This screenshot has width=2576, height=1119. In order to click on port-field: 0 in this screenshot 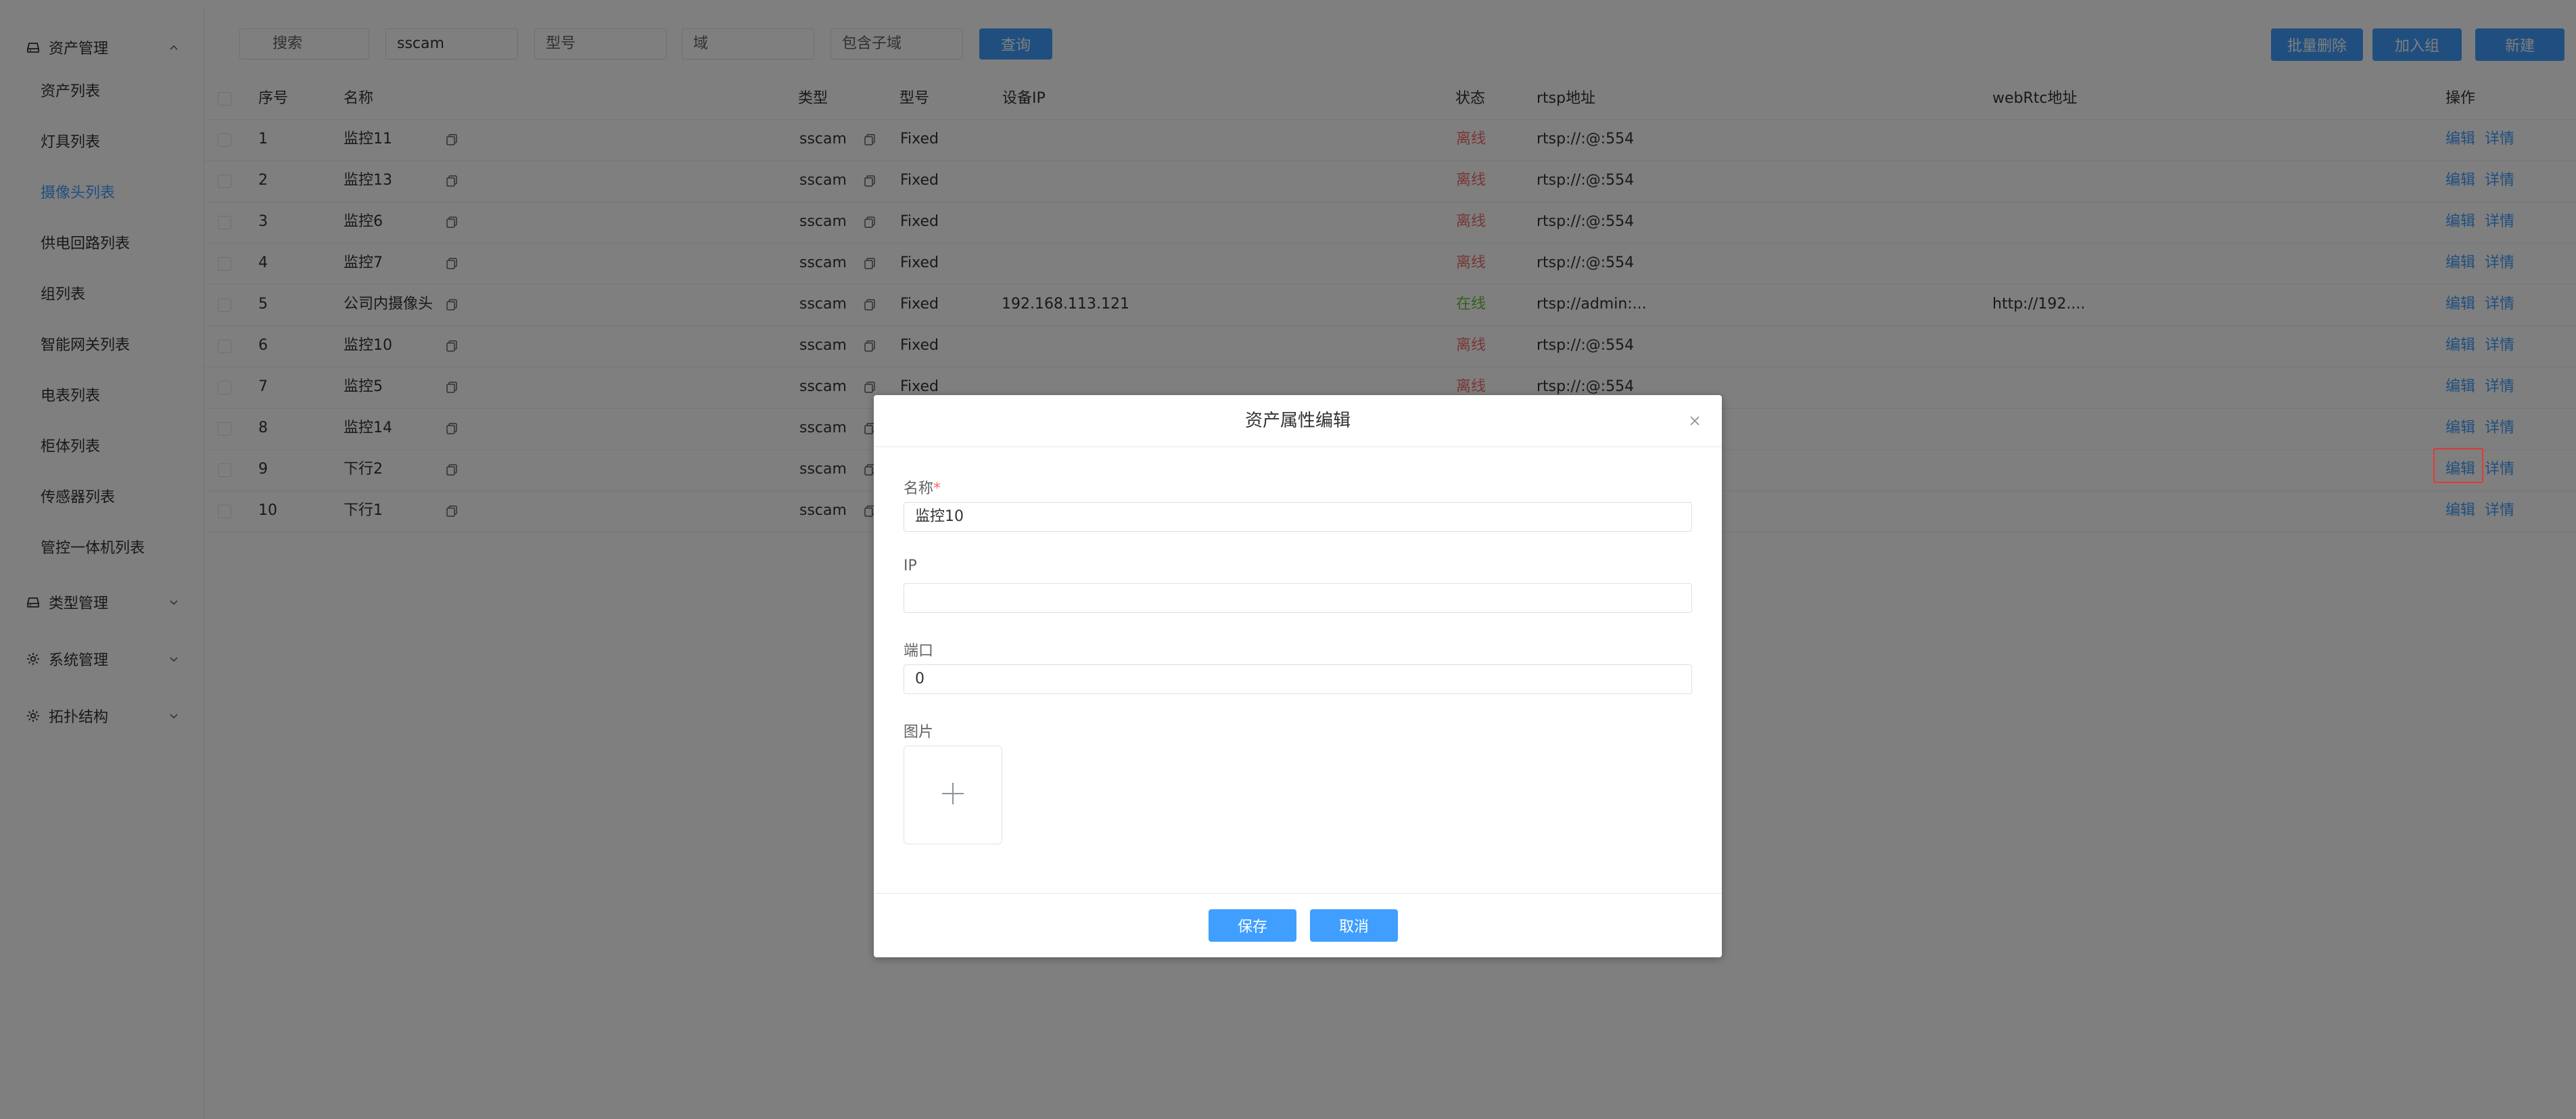, I will do `click(1298, 679)`.